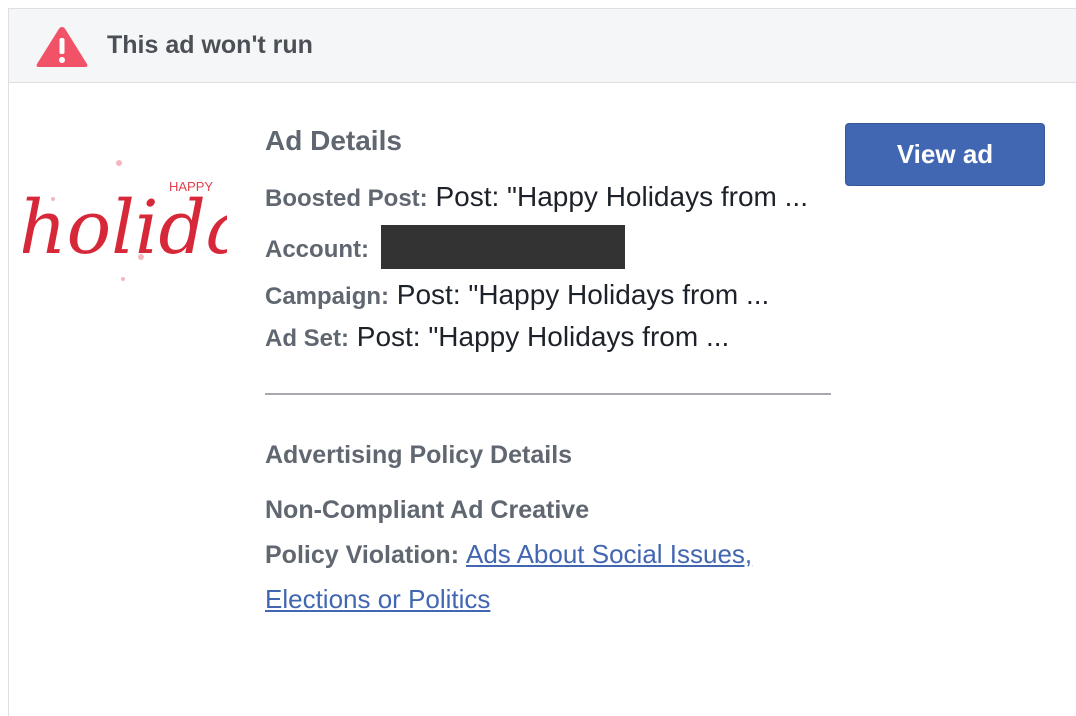 The image size is (1076, 716). I want to click on account-row: Account:, so click(550, 247).